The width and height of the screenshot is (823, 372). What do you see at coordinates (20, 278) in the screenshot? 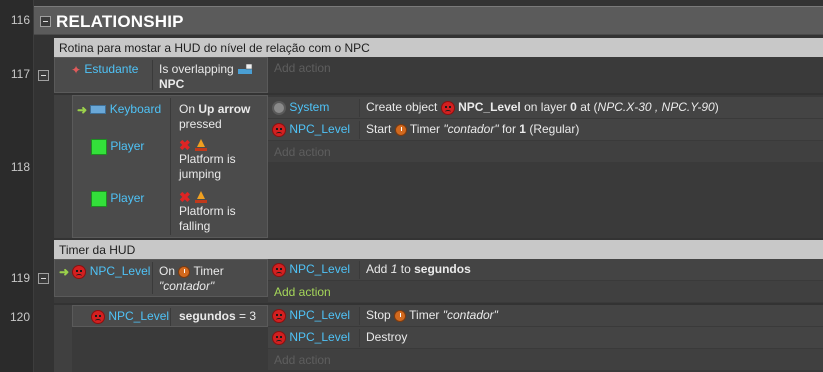
I see `line-number-119: 119` at bounding box center [20, 278].